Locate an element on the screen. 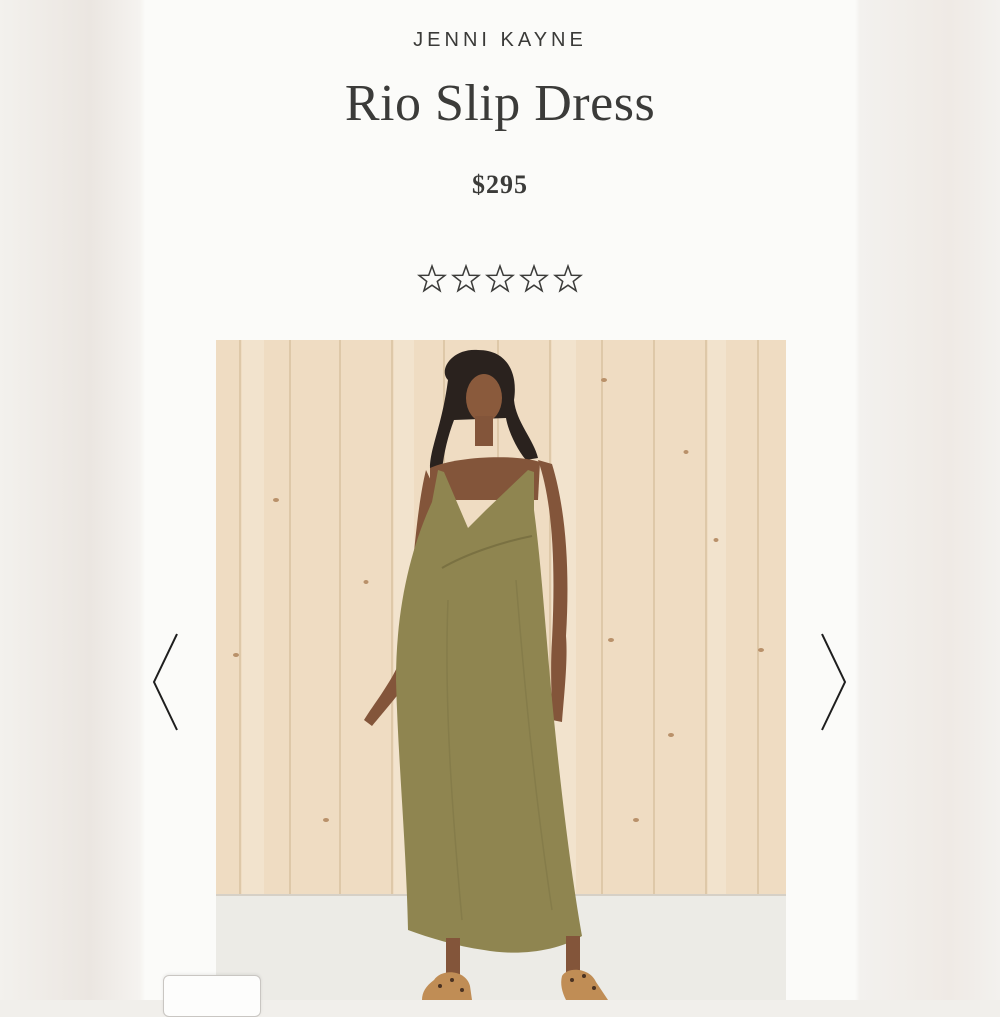 This screenshot has width=1000, height=1017. brand-name: JENNI KAYNE is located at coordinates (500, 40).